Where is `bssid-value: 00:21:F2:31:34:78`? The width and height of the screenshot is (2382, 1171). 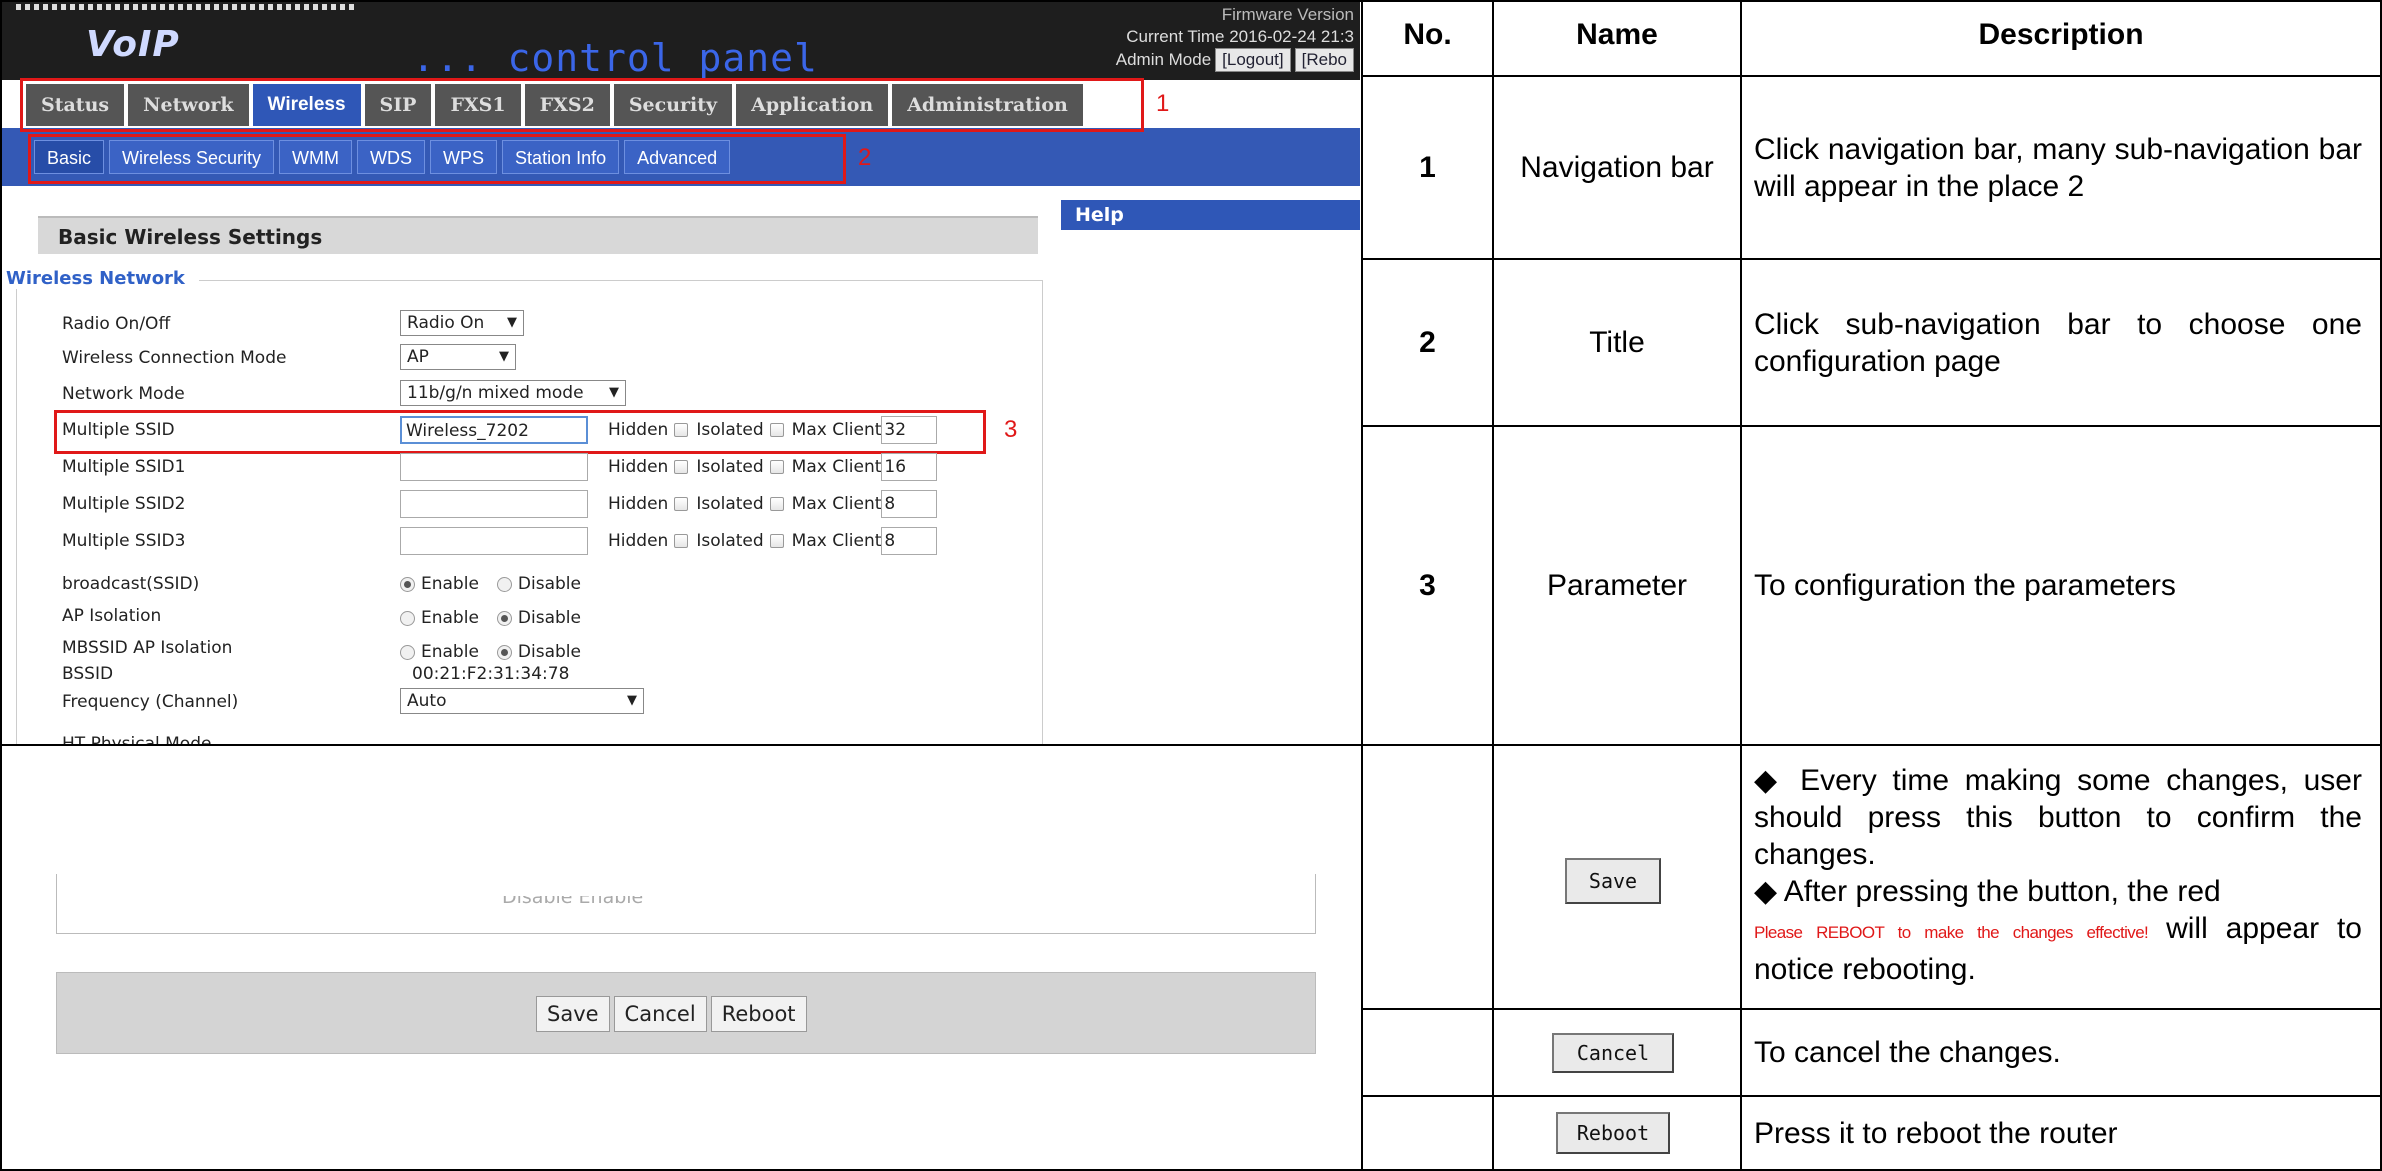 bssid-value: 00:21:F2:31:34:78 is located at coordinates (491, 674).